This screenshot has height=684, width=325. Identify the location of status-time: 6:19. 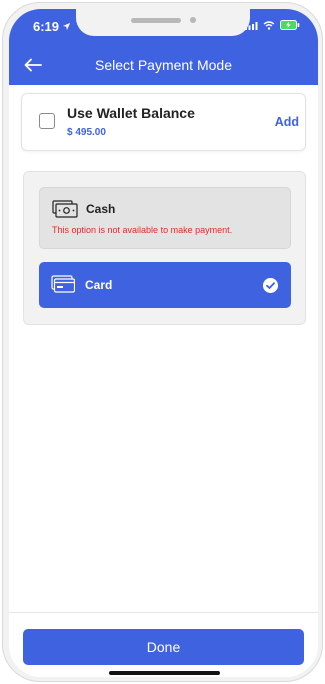
(52, 26).